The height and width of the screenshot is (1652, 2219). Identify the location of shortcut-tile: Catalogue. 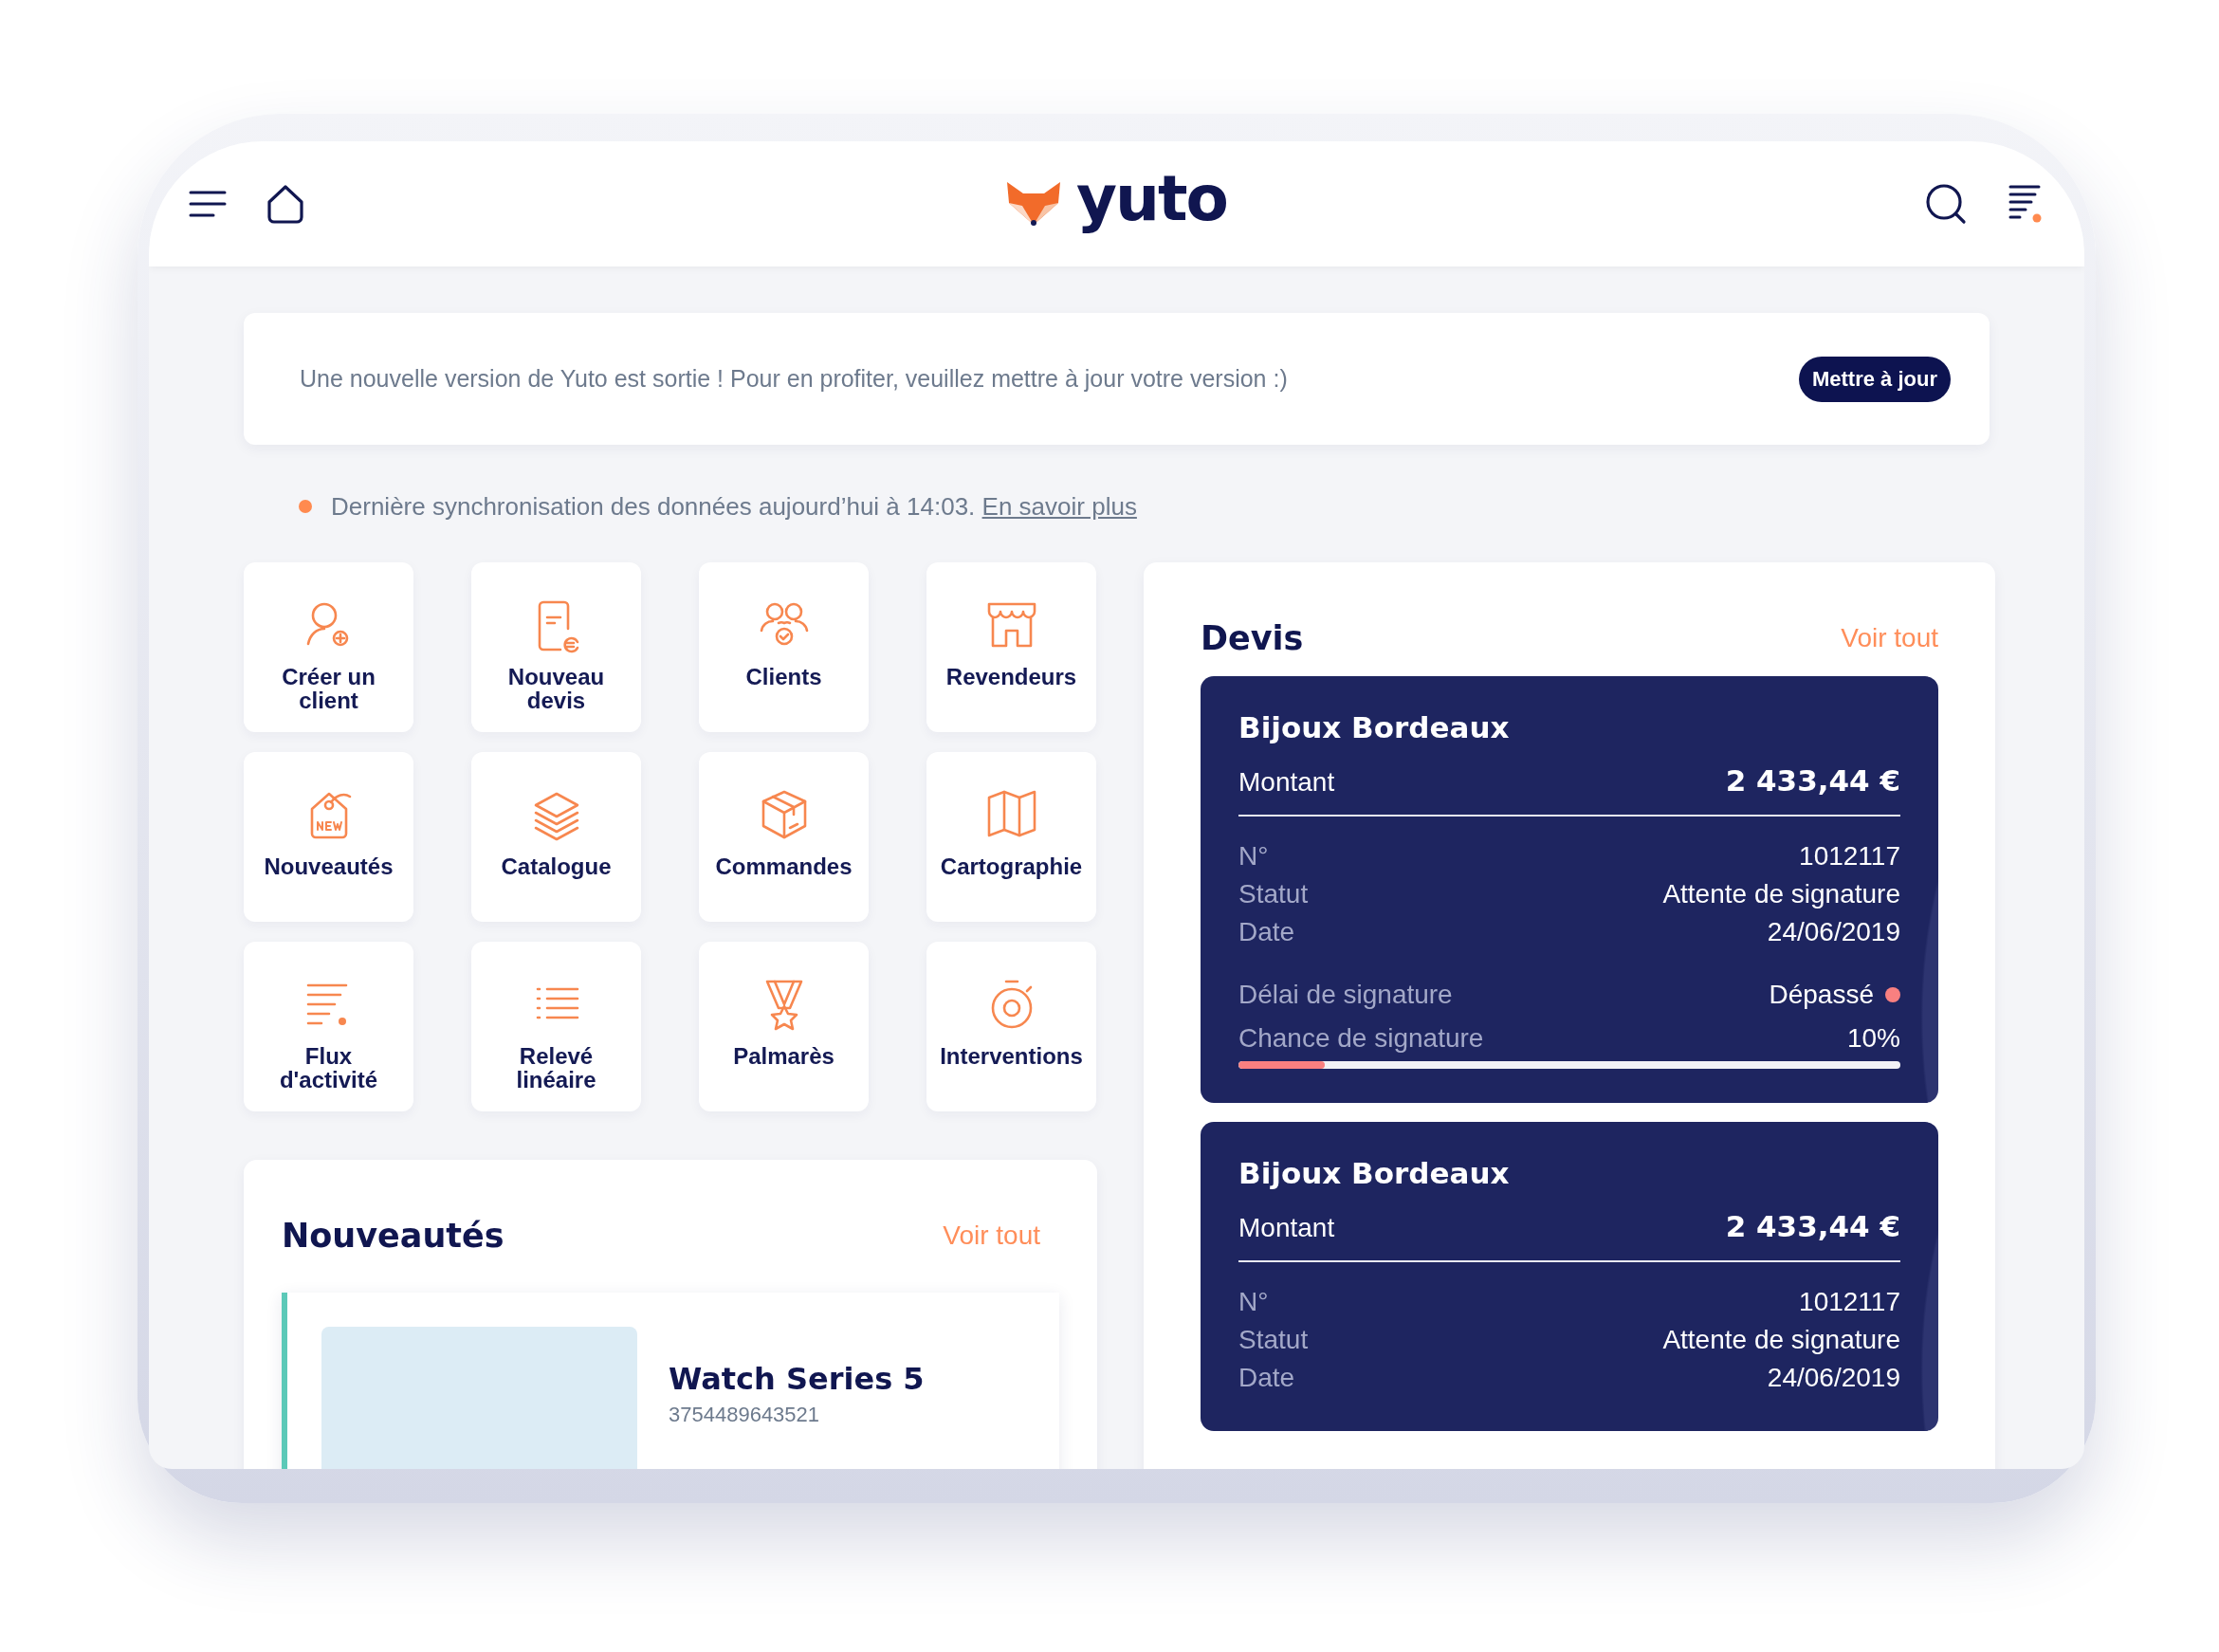
(556, 837).